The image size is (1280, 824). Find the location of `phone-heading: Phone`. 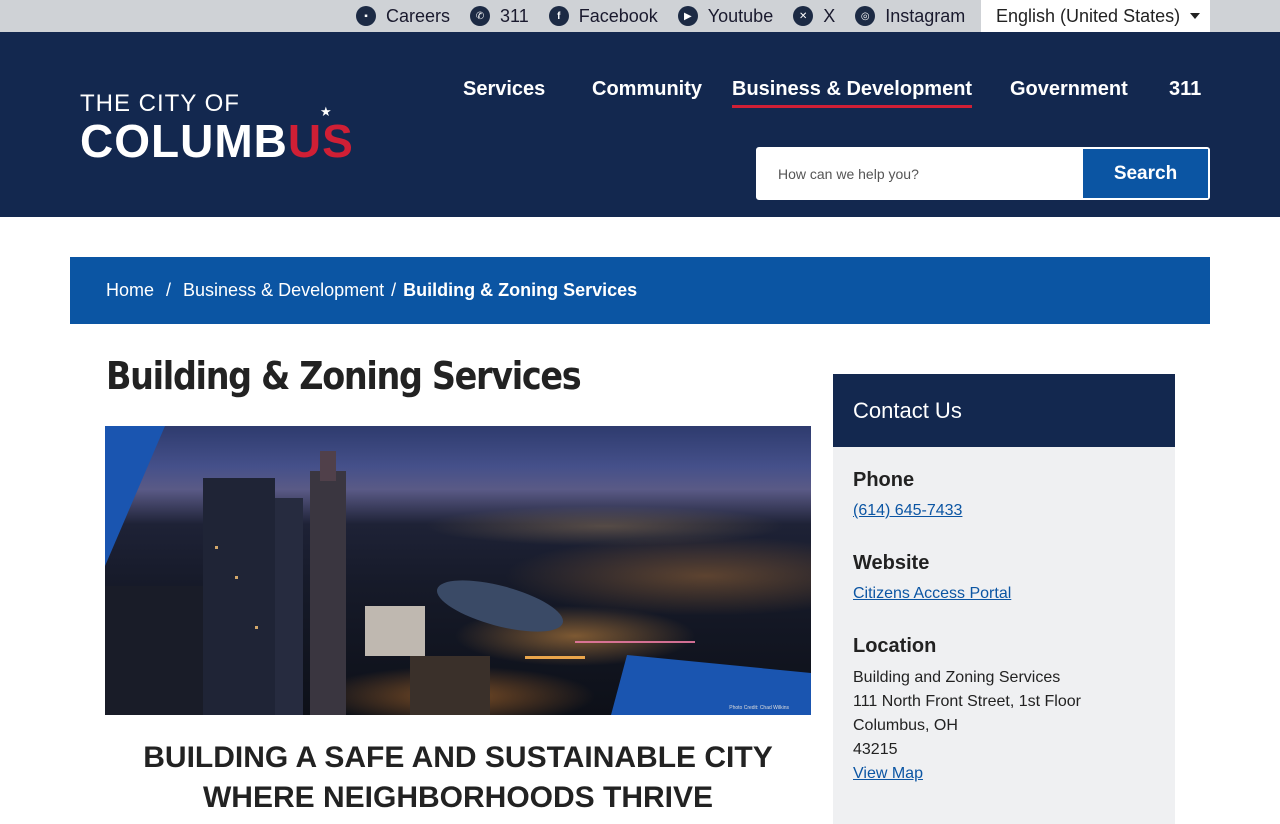

phone-heading: Phone is located at coordinates (884, 480).